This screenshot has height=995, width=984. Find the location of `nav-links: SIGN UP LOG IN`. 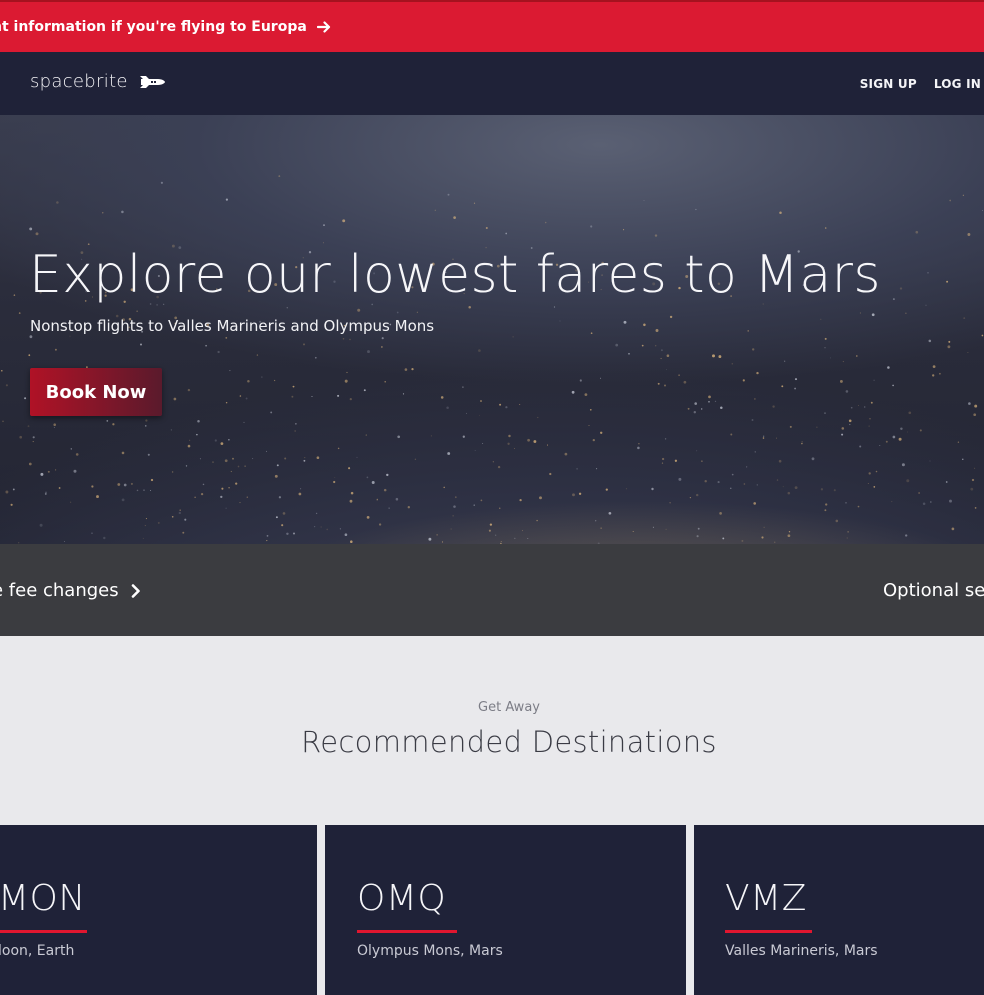

nav-links: SIGN UP LOG IN is located at coordinates (920, 84).